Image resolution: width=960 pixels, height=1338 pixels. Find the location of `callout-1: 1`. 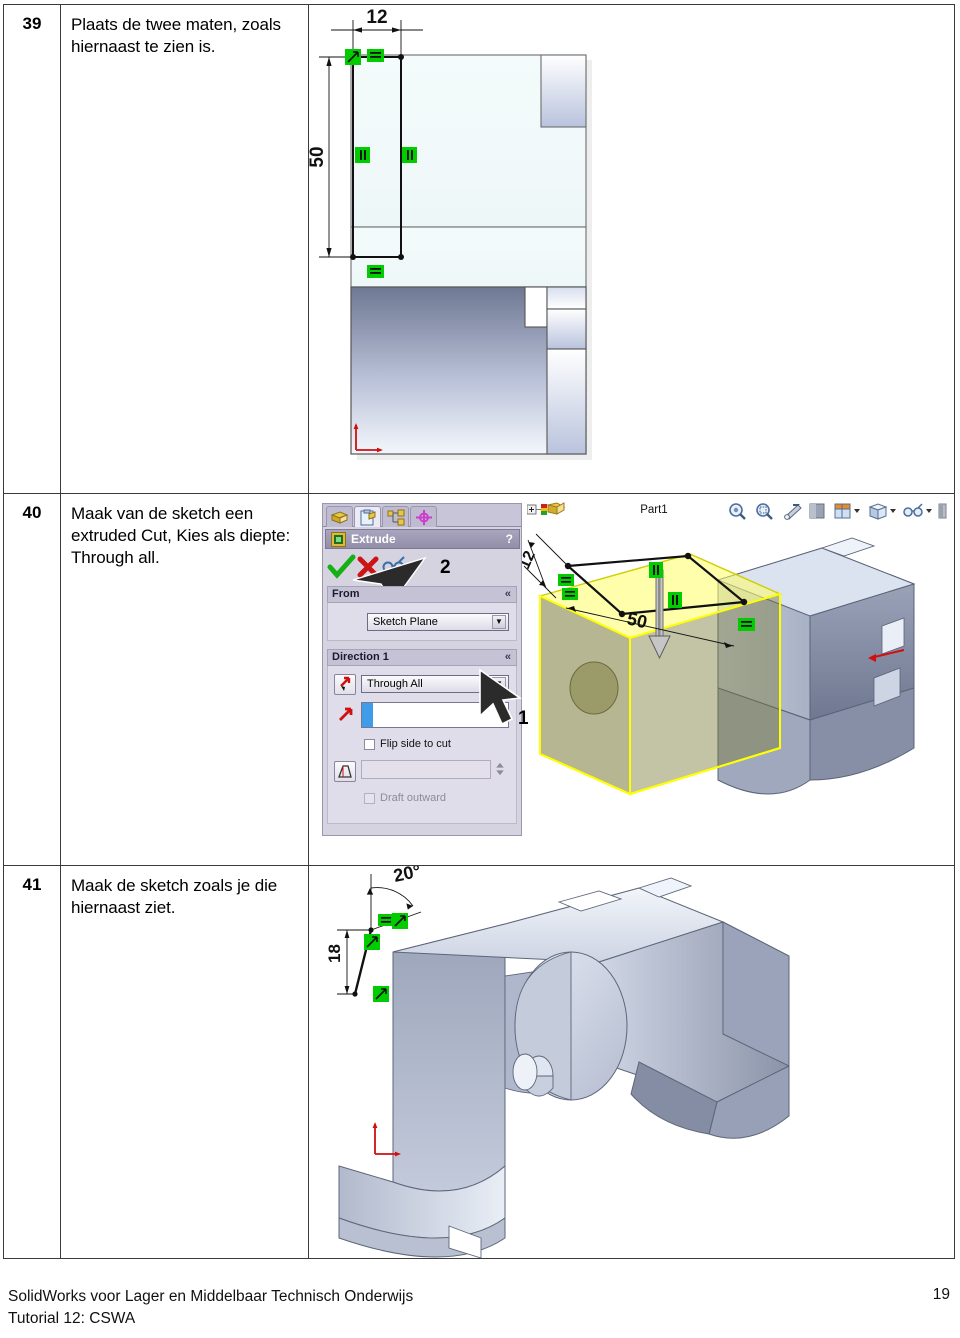

callout-1: 1 is located at coordinates (523, 718).